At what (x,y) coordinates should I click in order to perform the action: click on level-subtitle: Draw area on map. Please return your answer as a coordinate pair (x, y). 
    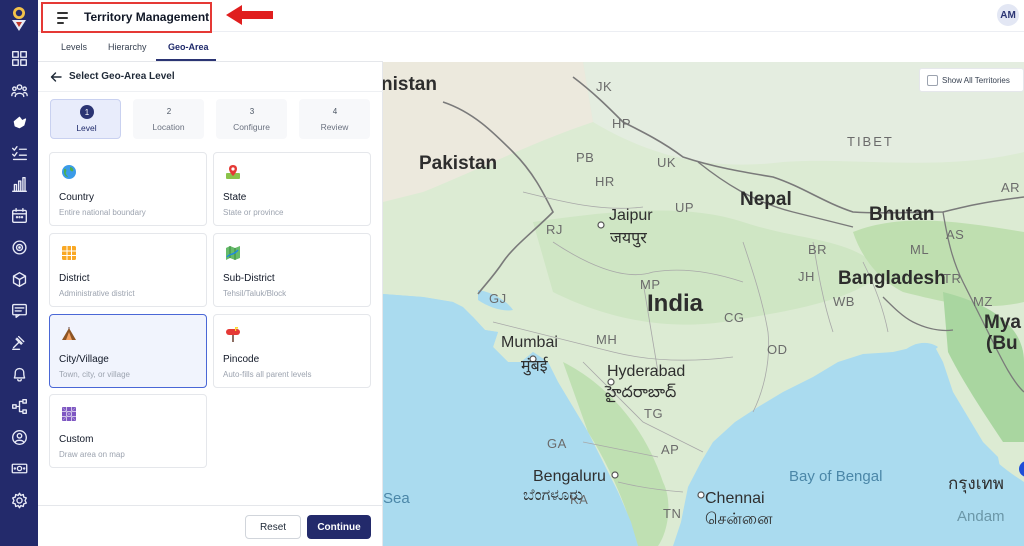
    Looking at the image, I should click on (92, 454).